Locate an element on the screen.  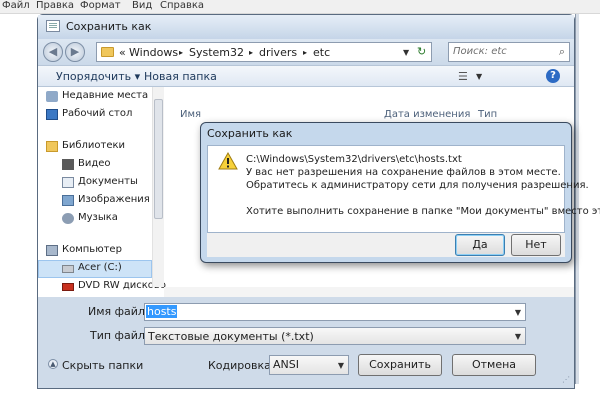
yes-button: Да is located at coordinates (480, 245).